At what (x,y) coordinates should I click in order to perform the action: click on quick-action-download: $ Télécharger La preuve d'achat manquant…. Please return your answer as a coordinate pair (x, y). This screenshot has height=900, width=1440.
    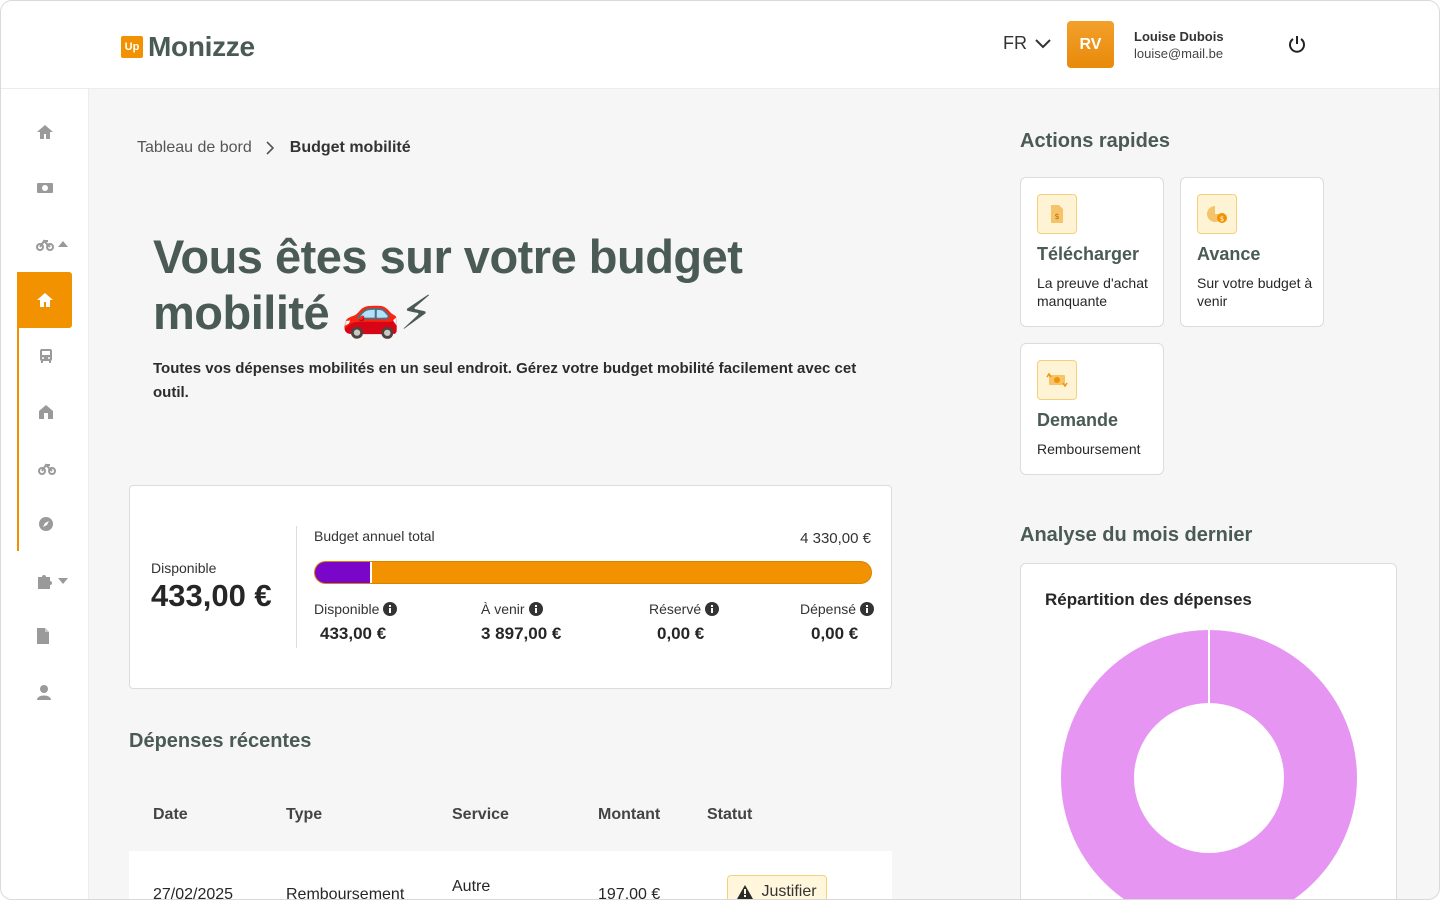
    Looking at the image, I should click on (1092, 252).